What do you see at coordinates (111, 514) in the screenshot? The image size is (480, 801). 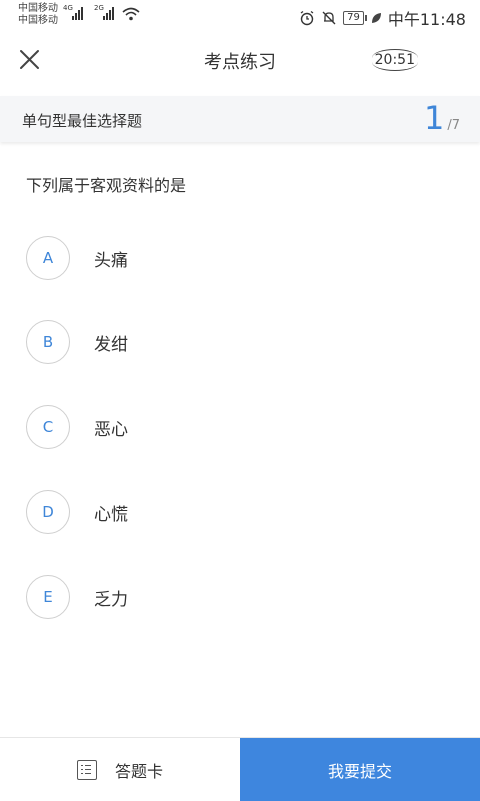 I see `option-d-text: 心慌` at bounding box center [111, 514].